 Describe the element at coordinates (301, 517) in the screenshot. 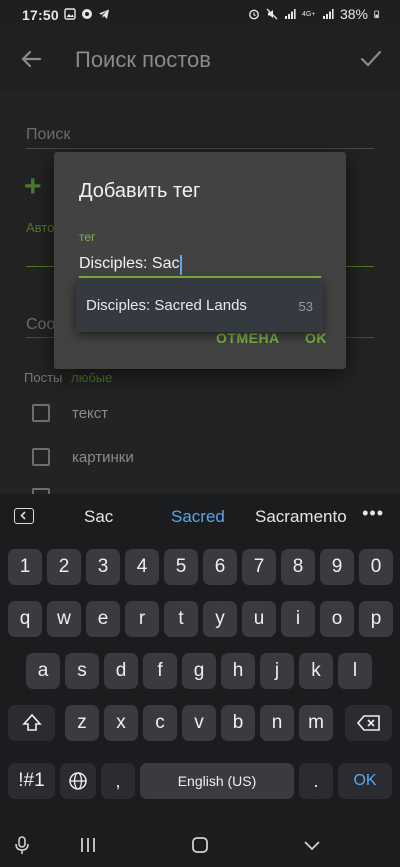

I see `keyboard-suggestion: Sacramento` at that location.